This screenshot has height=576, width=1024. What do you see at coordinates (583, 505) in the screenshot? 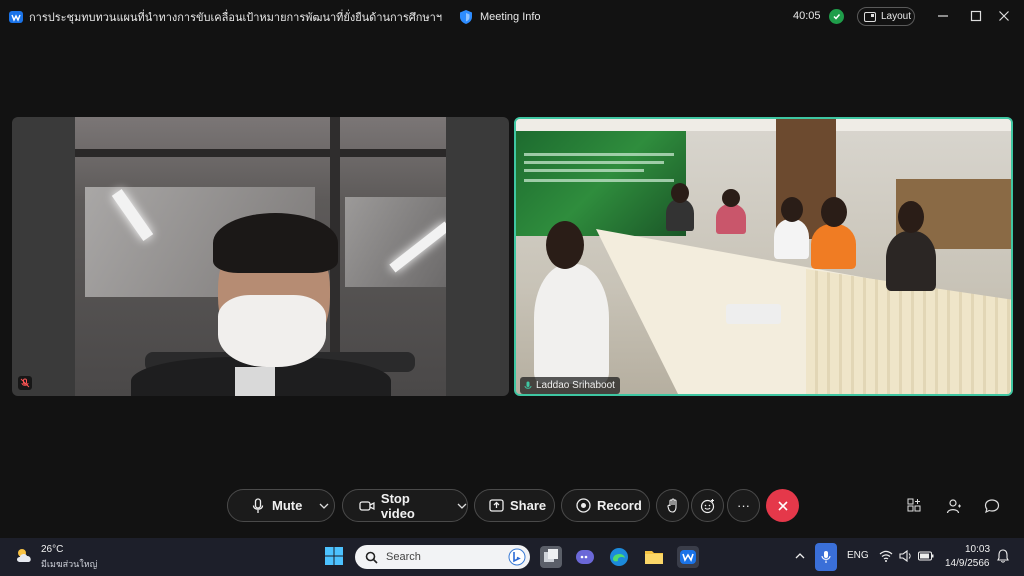
I see `record-icon` at bounding box center [583, 505].